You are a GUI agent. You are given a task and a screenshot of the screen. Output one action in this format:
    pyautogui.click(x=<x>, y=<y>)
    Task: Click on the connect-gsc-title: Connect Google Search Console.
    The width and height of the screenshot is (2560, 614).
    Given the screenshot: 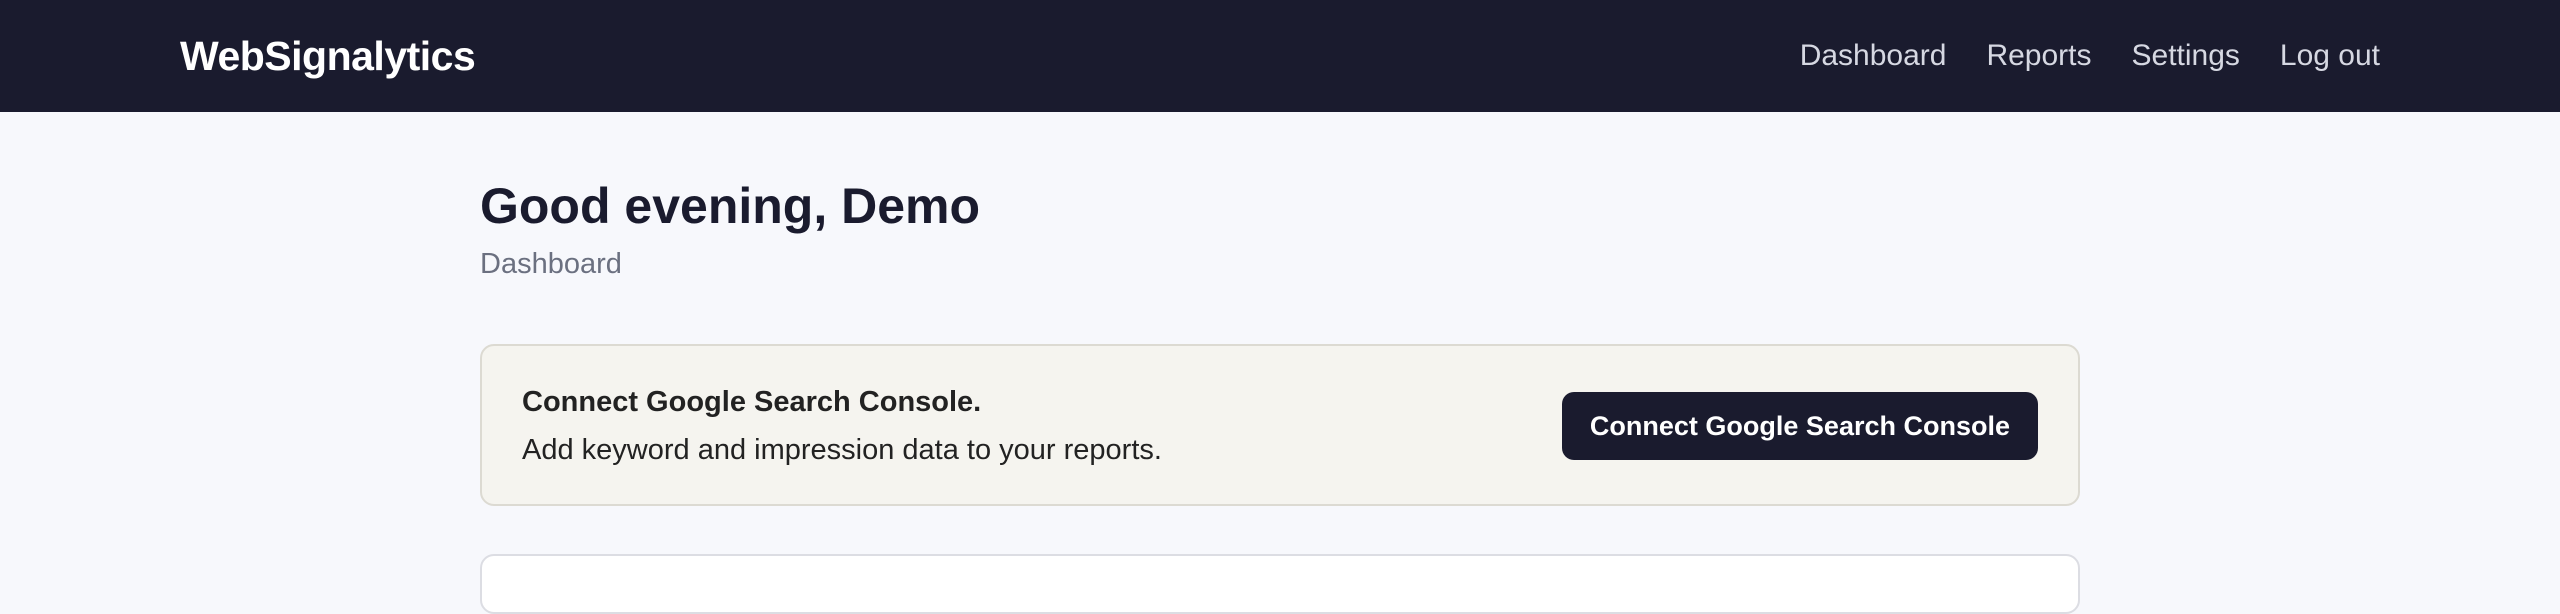 What is the action you would take?
    pyautogui.click(x=752, y=402)
    